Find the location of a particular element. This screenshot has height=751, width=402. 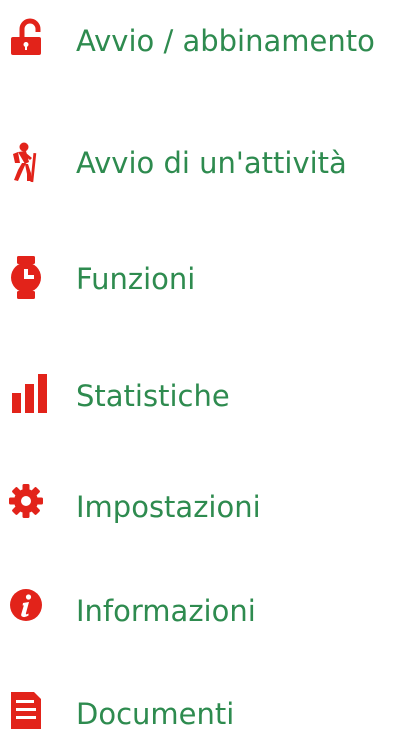

watch-icon is located at coordinates (30, 278).